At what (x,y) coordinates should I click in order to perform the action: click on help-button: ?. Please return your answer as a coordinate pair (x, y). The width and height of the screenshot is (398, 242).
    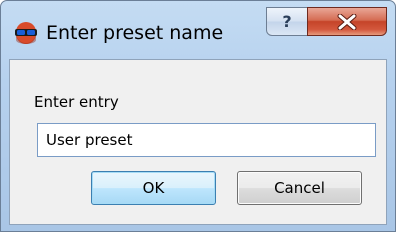
    Looking at the image, I should click on (287, 21).